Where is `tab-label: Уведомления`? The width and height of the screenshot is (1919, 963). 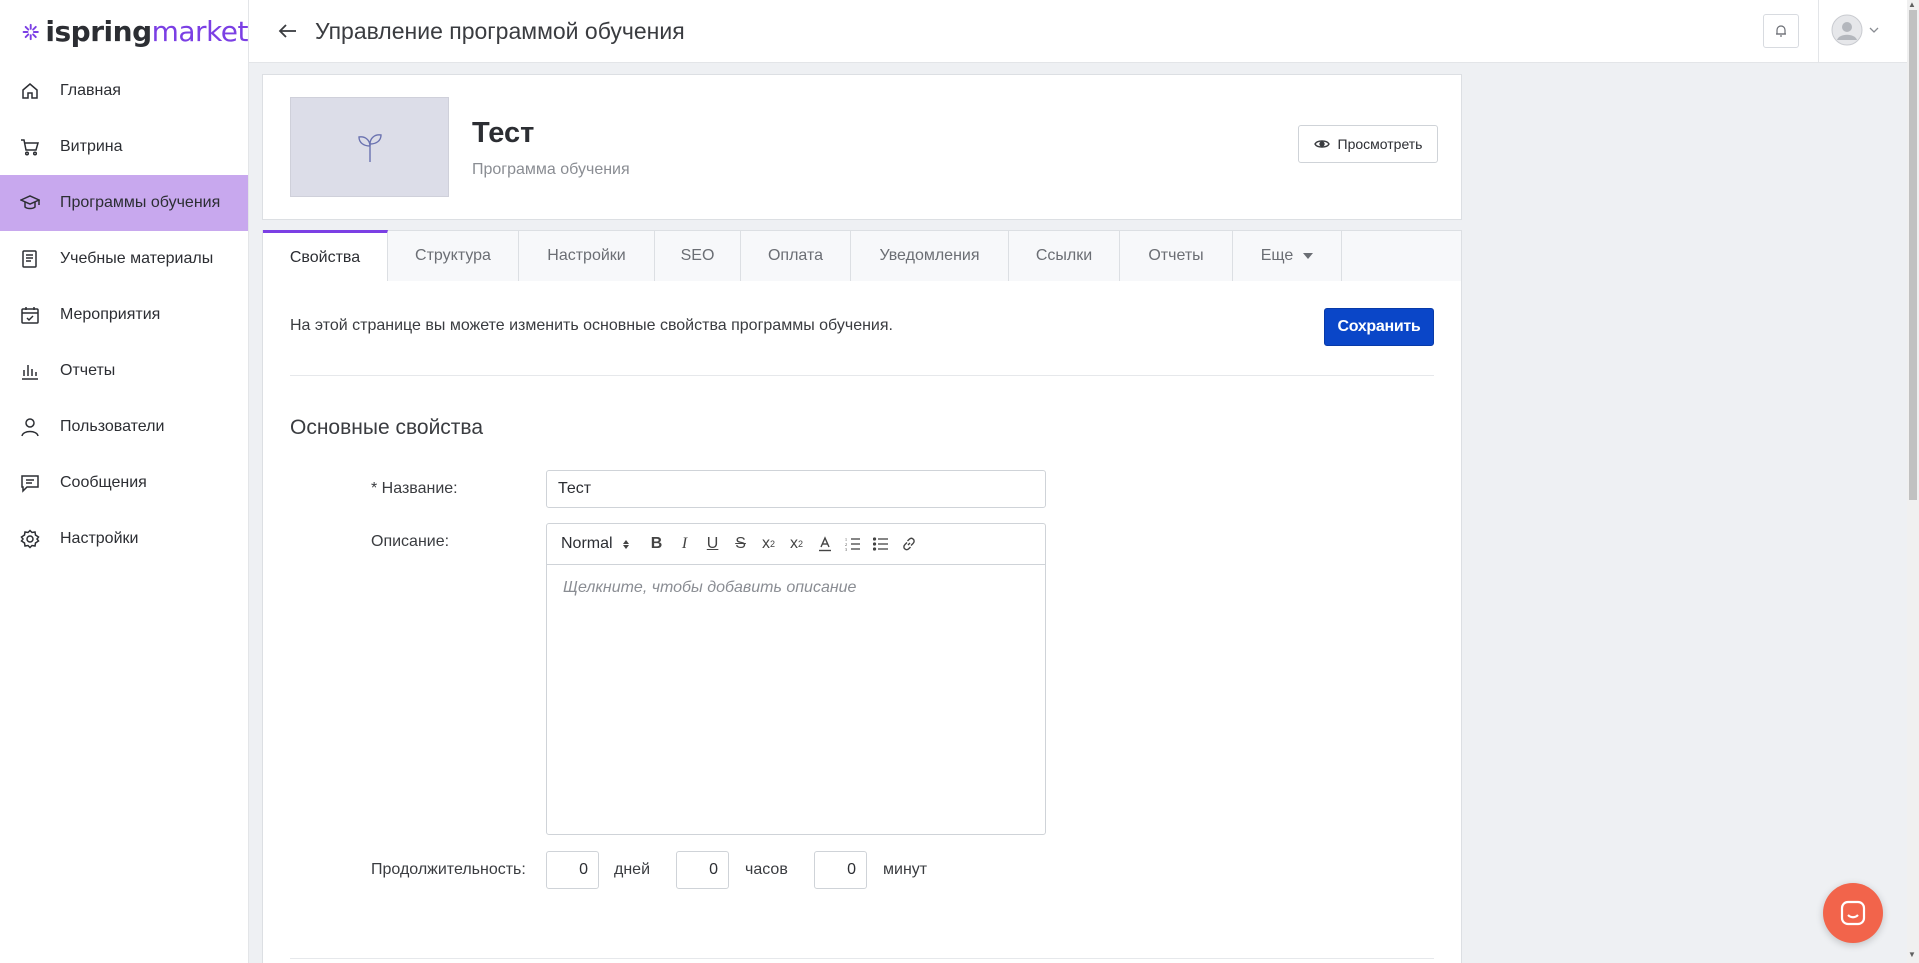
tab-label: Уведомления is located at coordinates (929, 255).